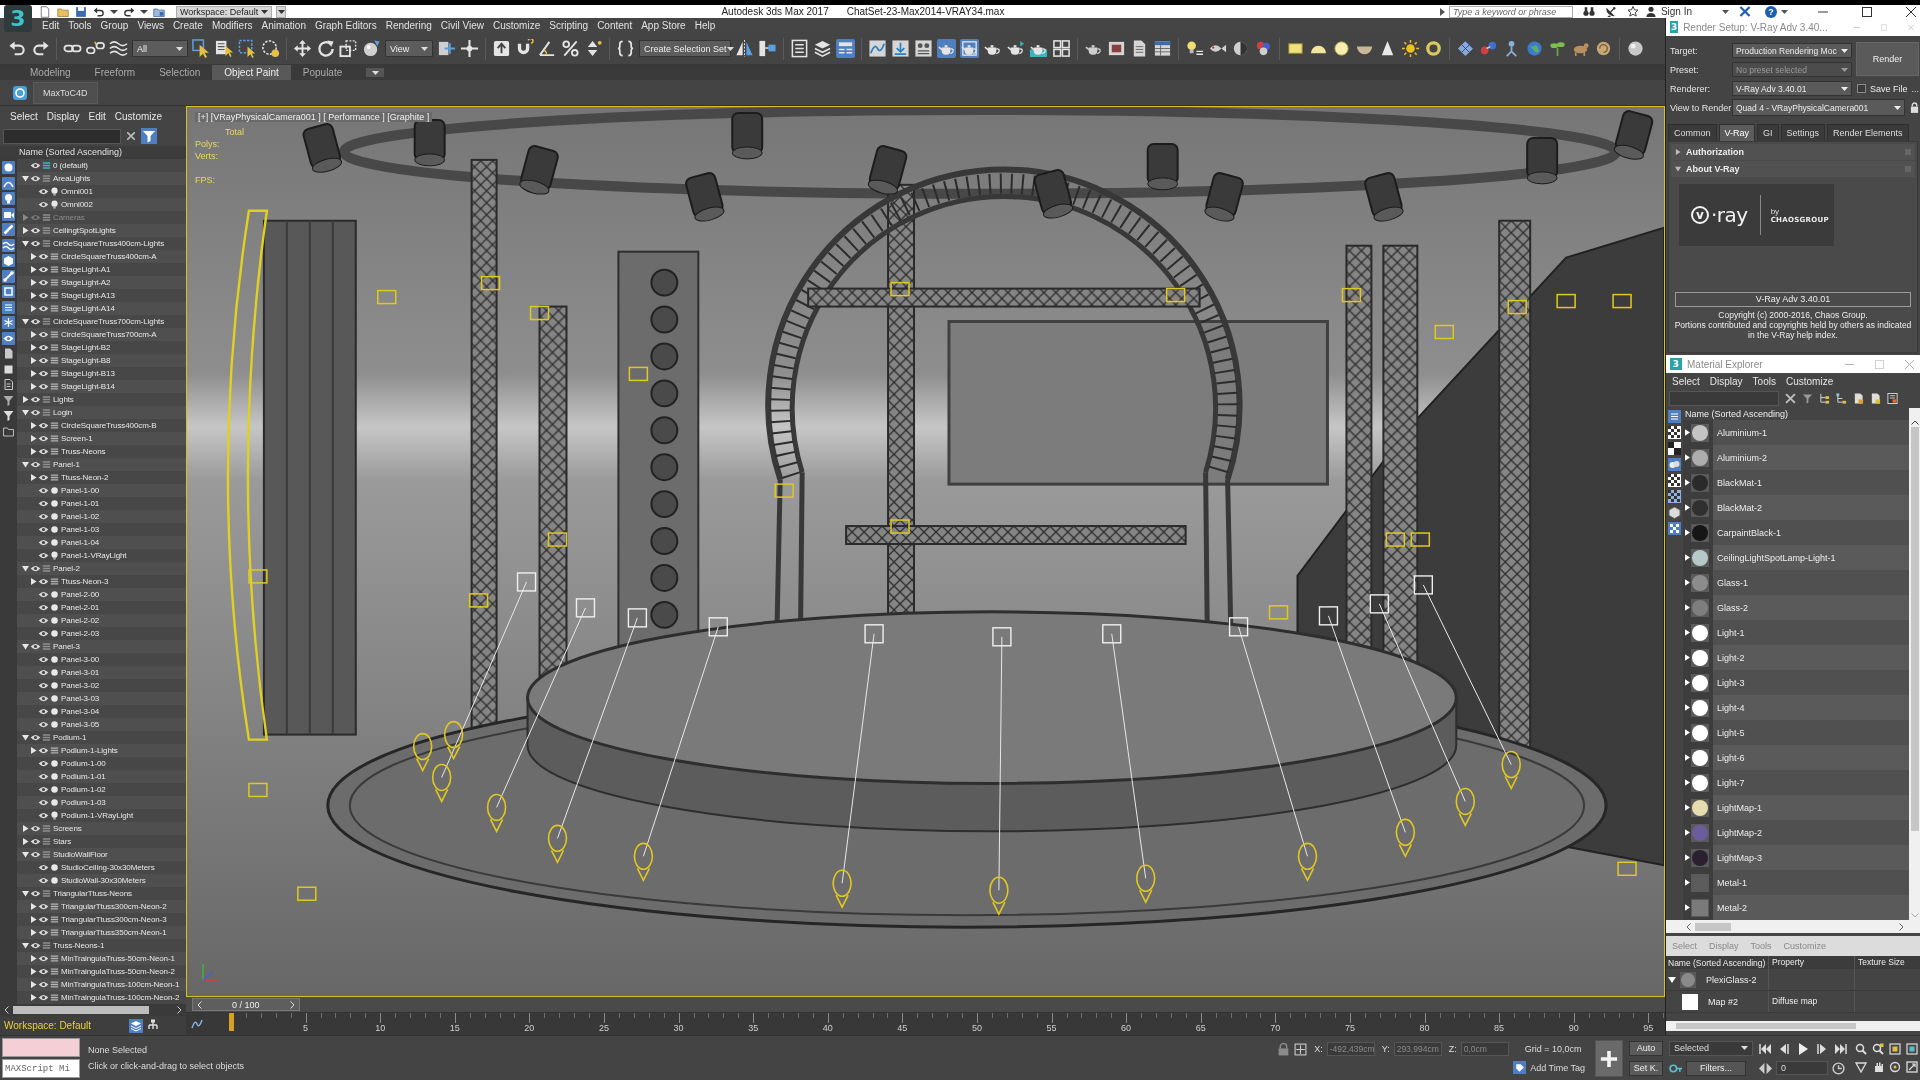 The image size is (1920, 1080). I want to click on tab: V-Ray, so click(1737, 132).